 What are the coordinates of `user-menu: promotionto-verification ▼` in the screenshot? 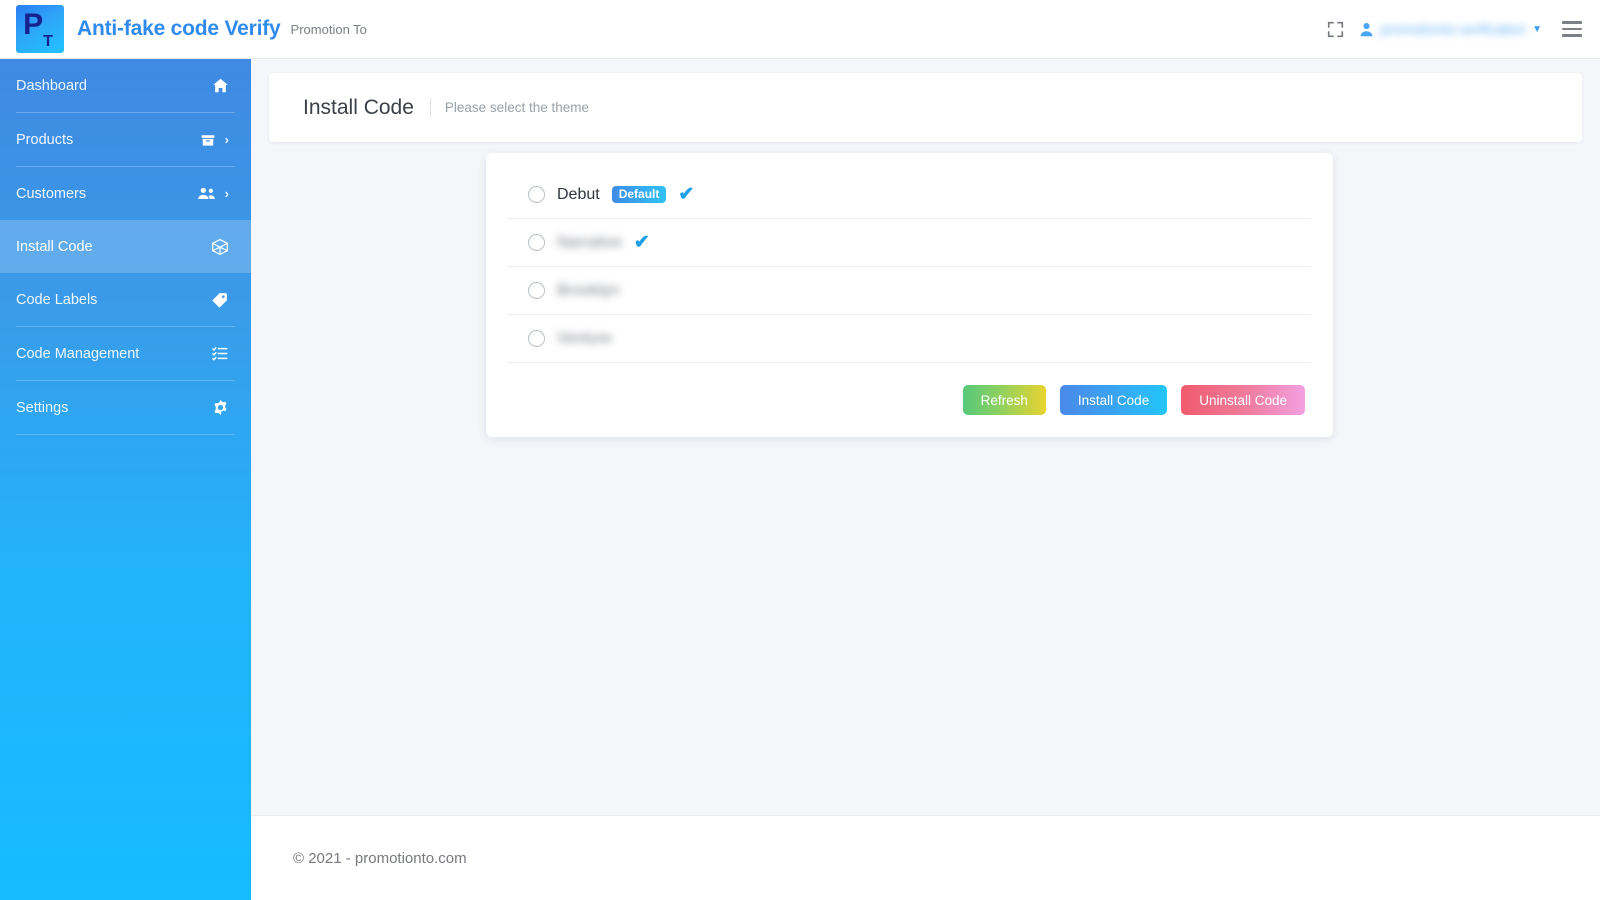 It's located at (1450, 29).